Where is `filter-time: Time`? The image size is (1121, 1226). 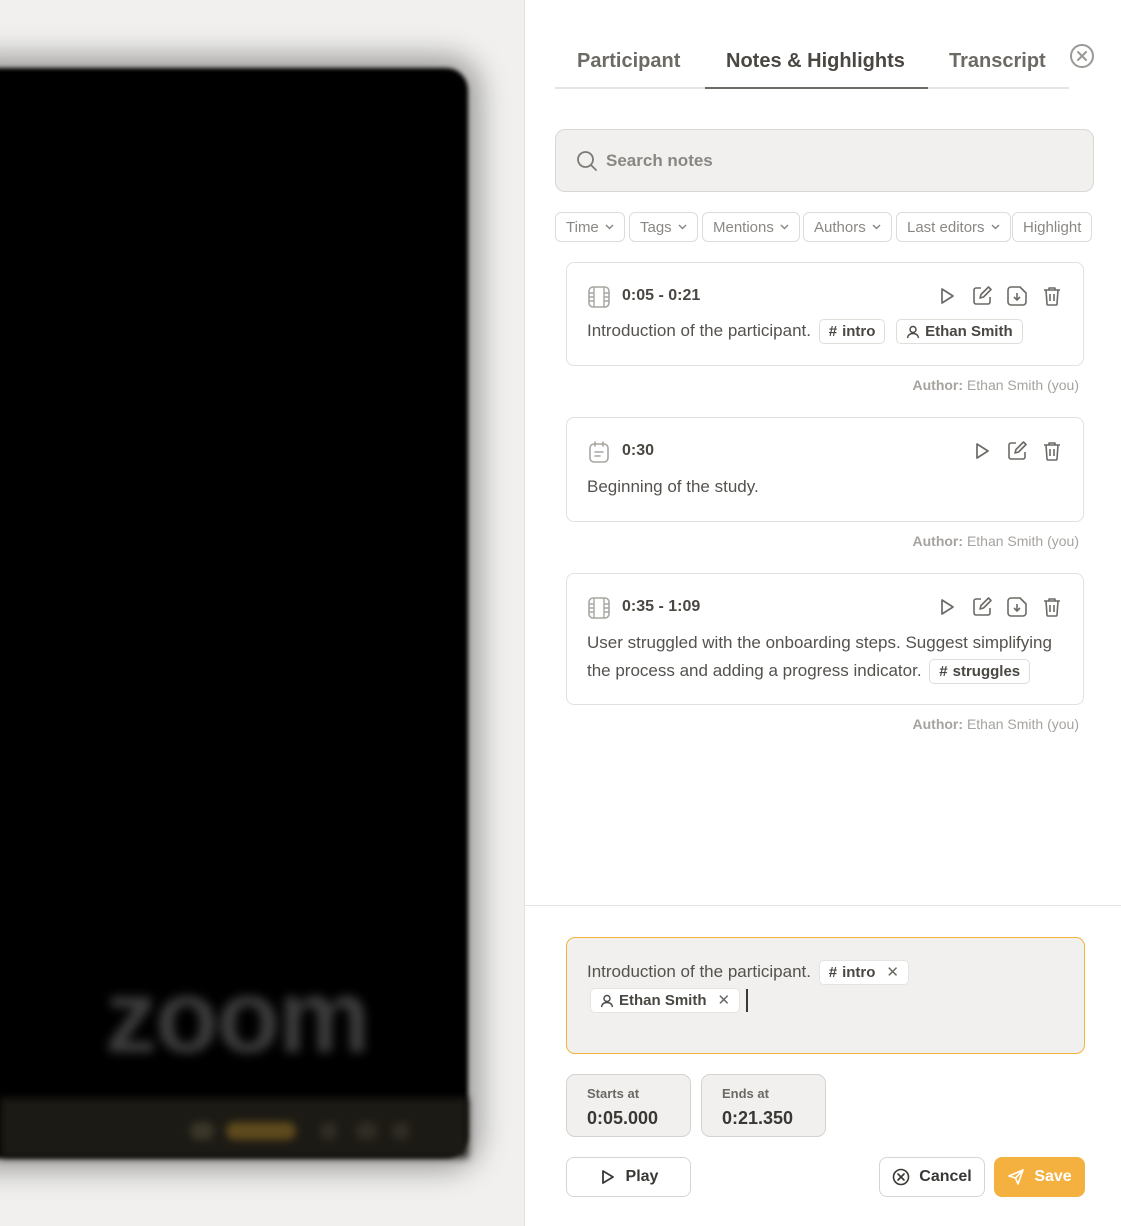 filter-time: Time is located at coordinates (590, 227).